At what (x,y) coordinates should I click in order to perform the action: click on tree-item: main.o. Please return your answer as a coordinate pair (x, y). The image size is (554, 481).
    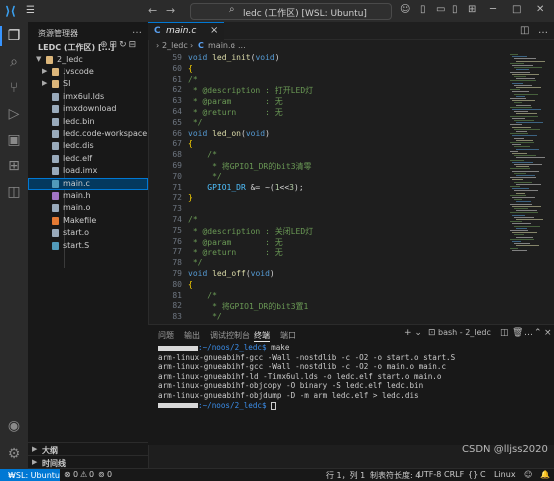
    Looking at the image, I should click on (88, 208).